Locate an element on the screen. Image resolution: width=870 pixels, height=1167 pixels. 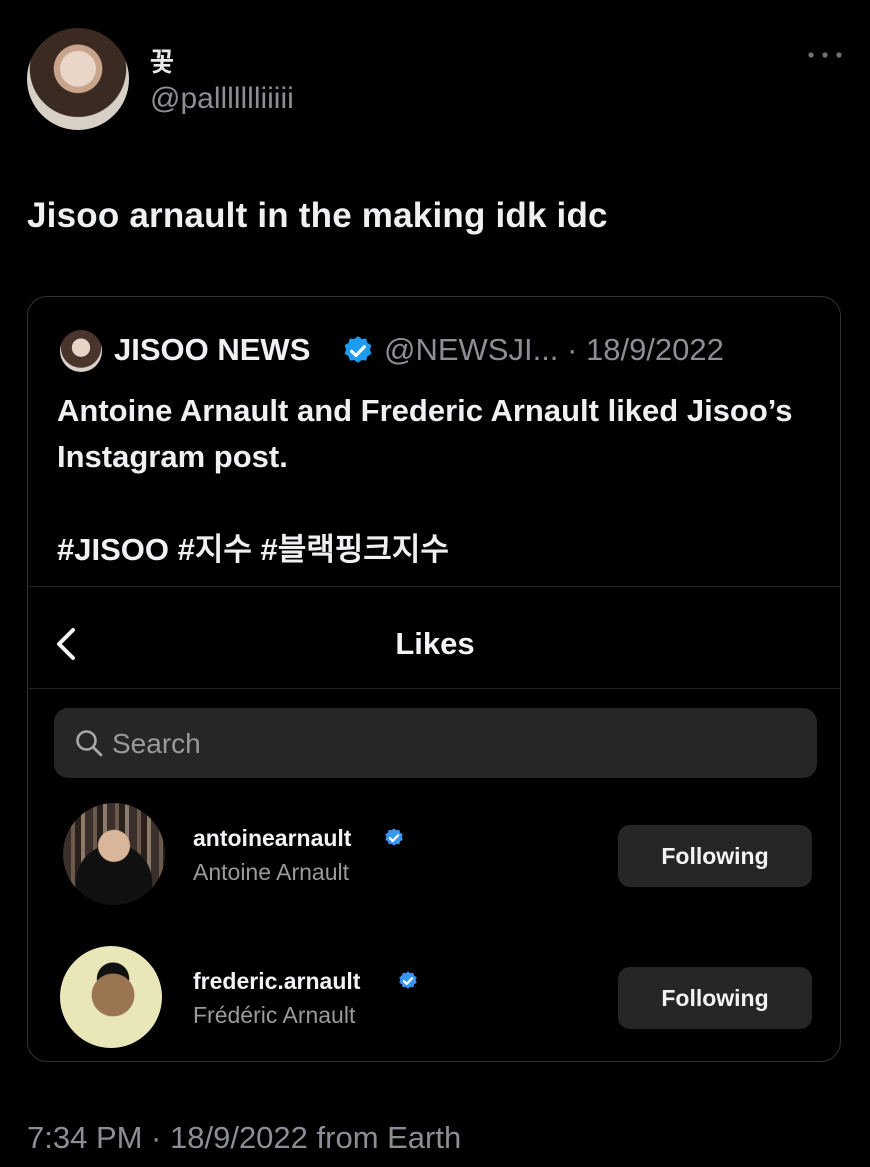
more-options-icon is located at coordinates (825, 55).